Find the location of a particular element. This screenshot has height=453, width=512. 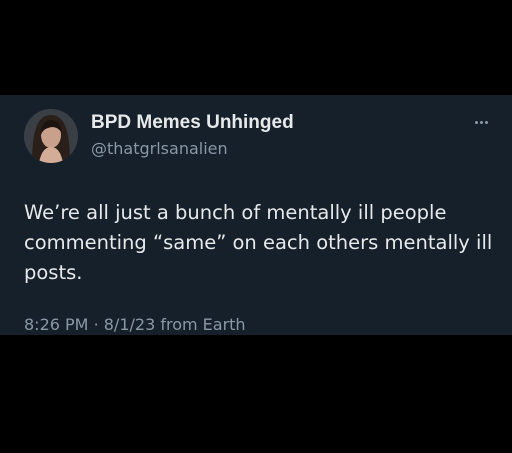

more-horizontal-icon is located at coordinates (476, 122).